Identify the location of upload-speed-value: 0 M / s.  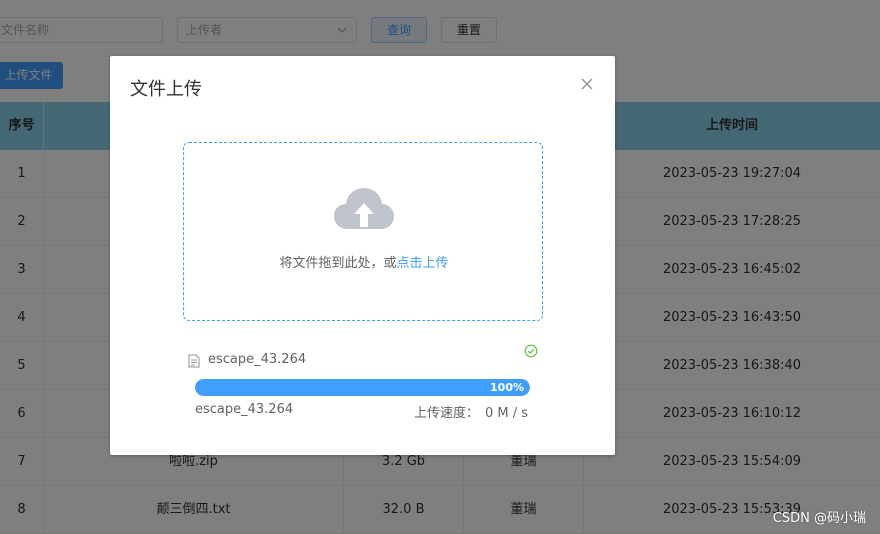
(507, 413).